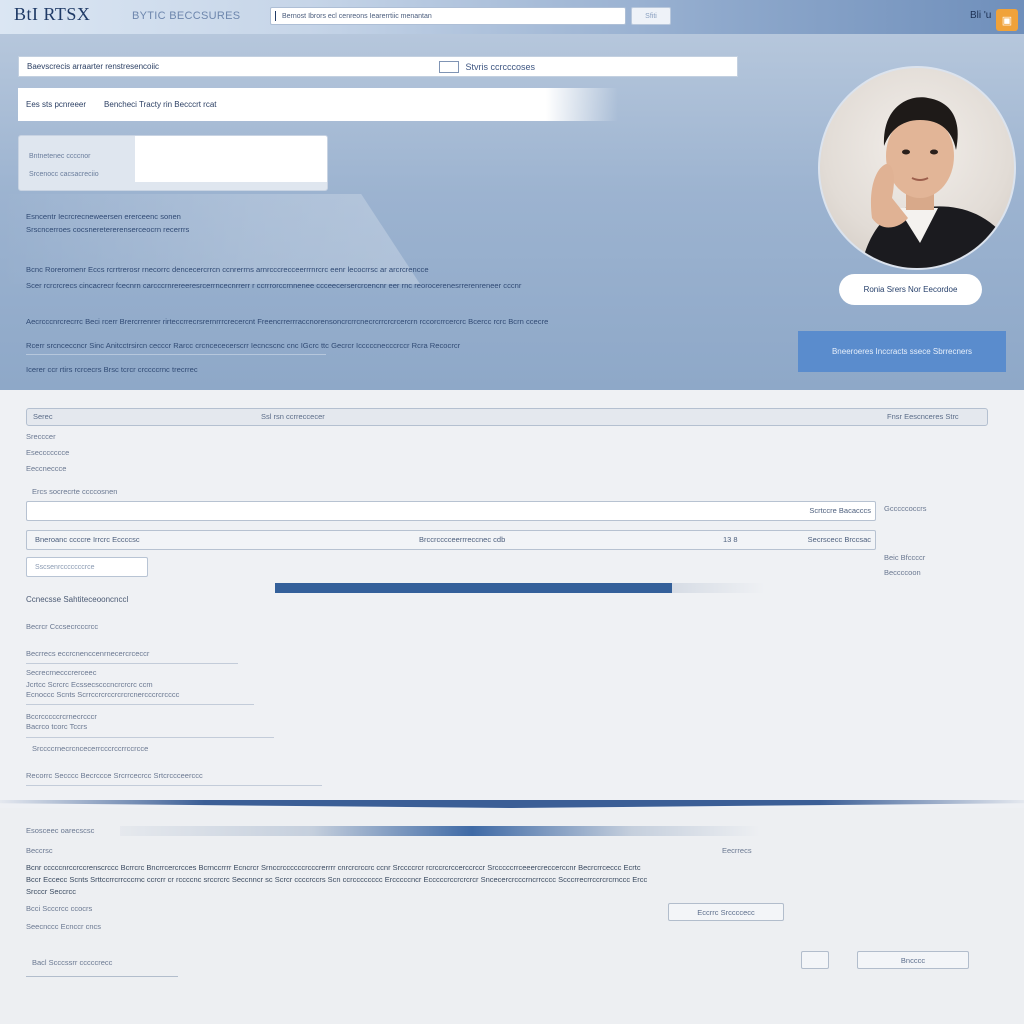 The height and width of the screenshot is (1024, 1024). I want to click on secondary-input: Sscsenrcccccccrce, so click(87, 567).